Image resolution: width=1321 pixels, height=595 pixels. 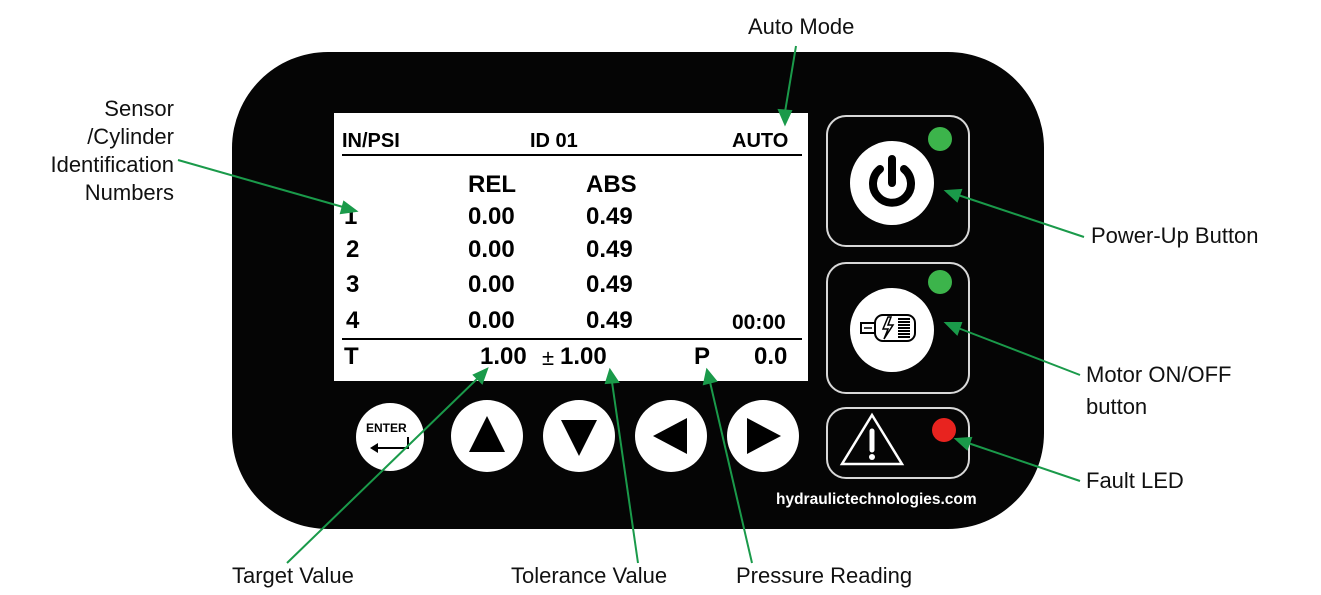 I want to click on up-button, so click(x=487, y=436).